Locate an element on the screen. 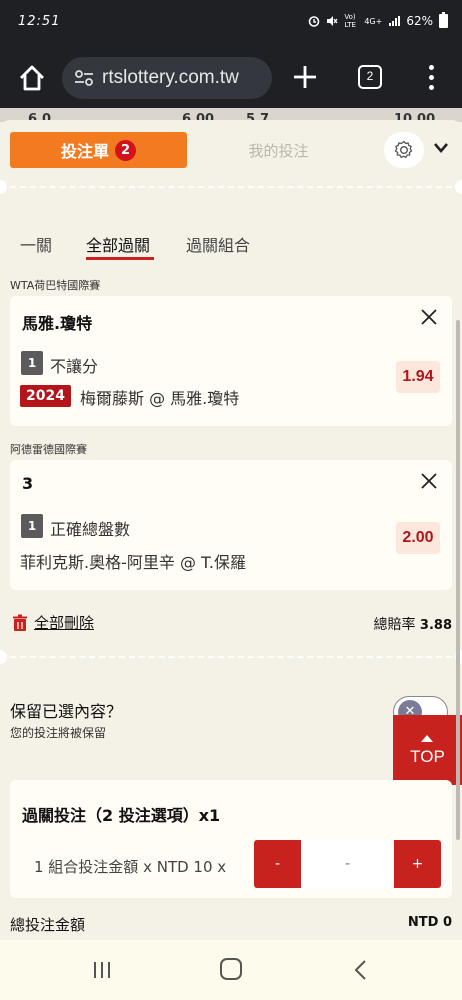 The height and width of the screenshot is (1000, 462). total-odds-value: 3.88 is located at coordinates (435, 625).